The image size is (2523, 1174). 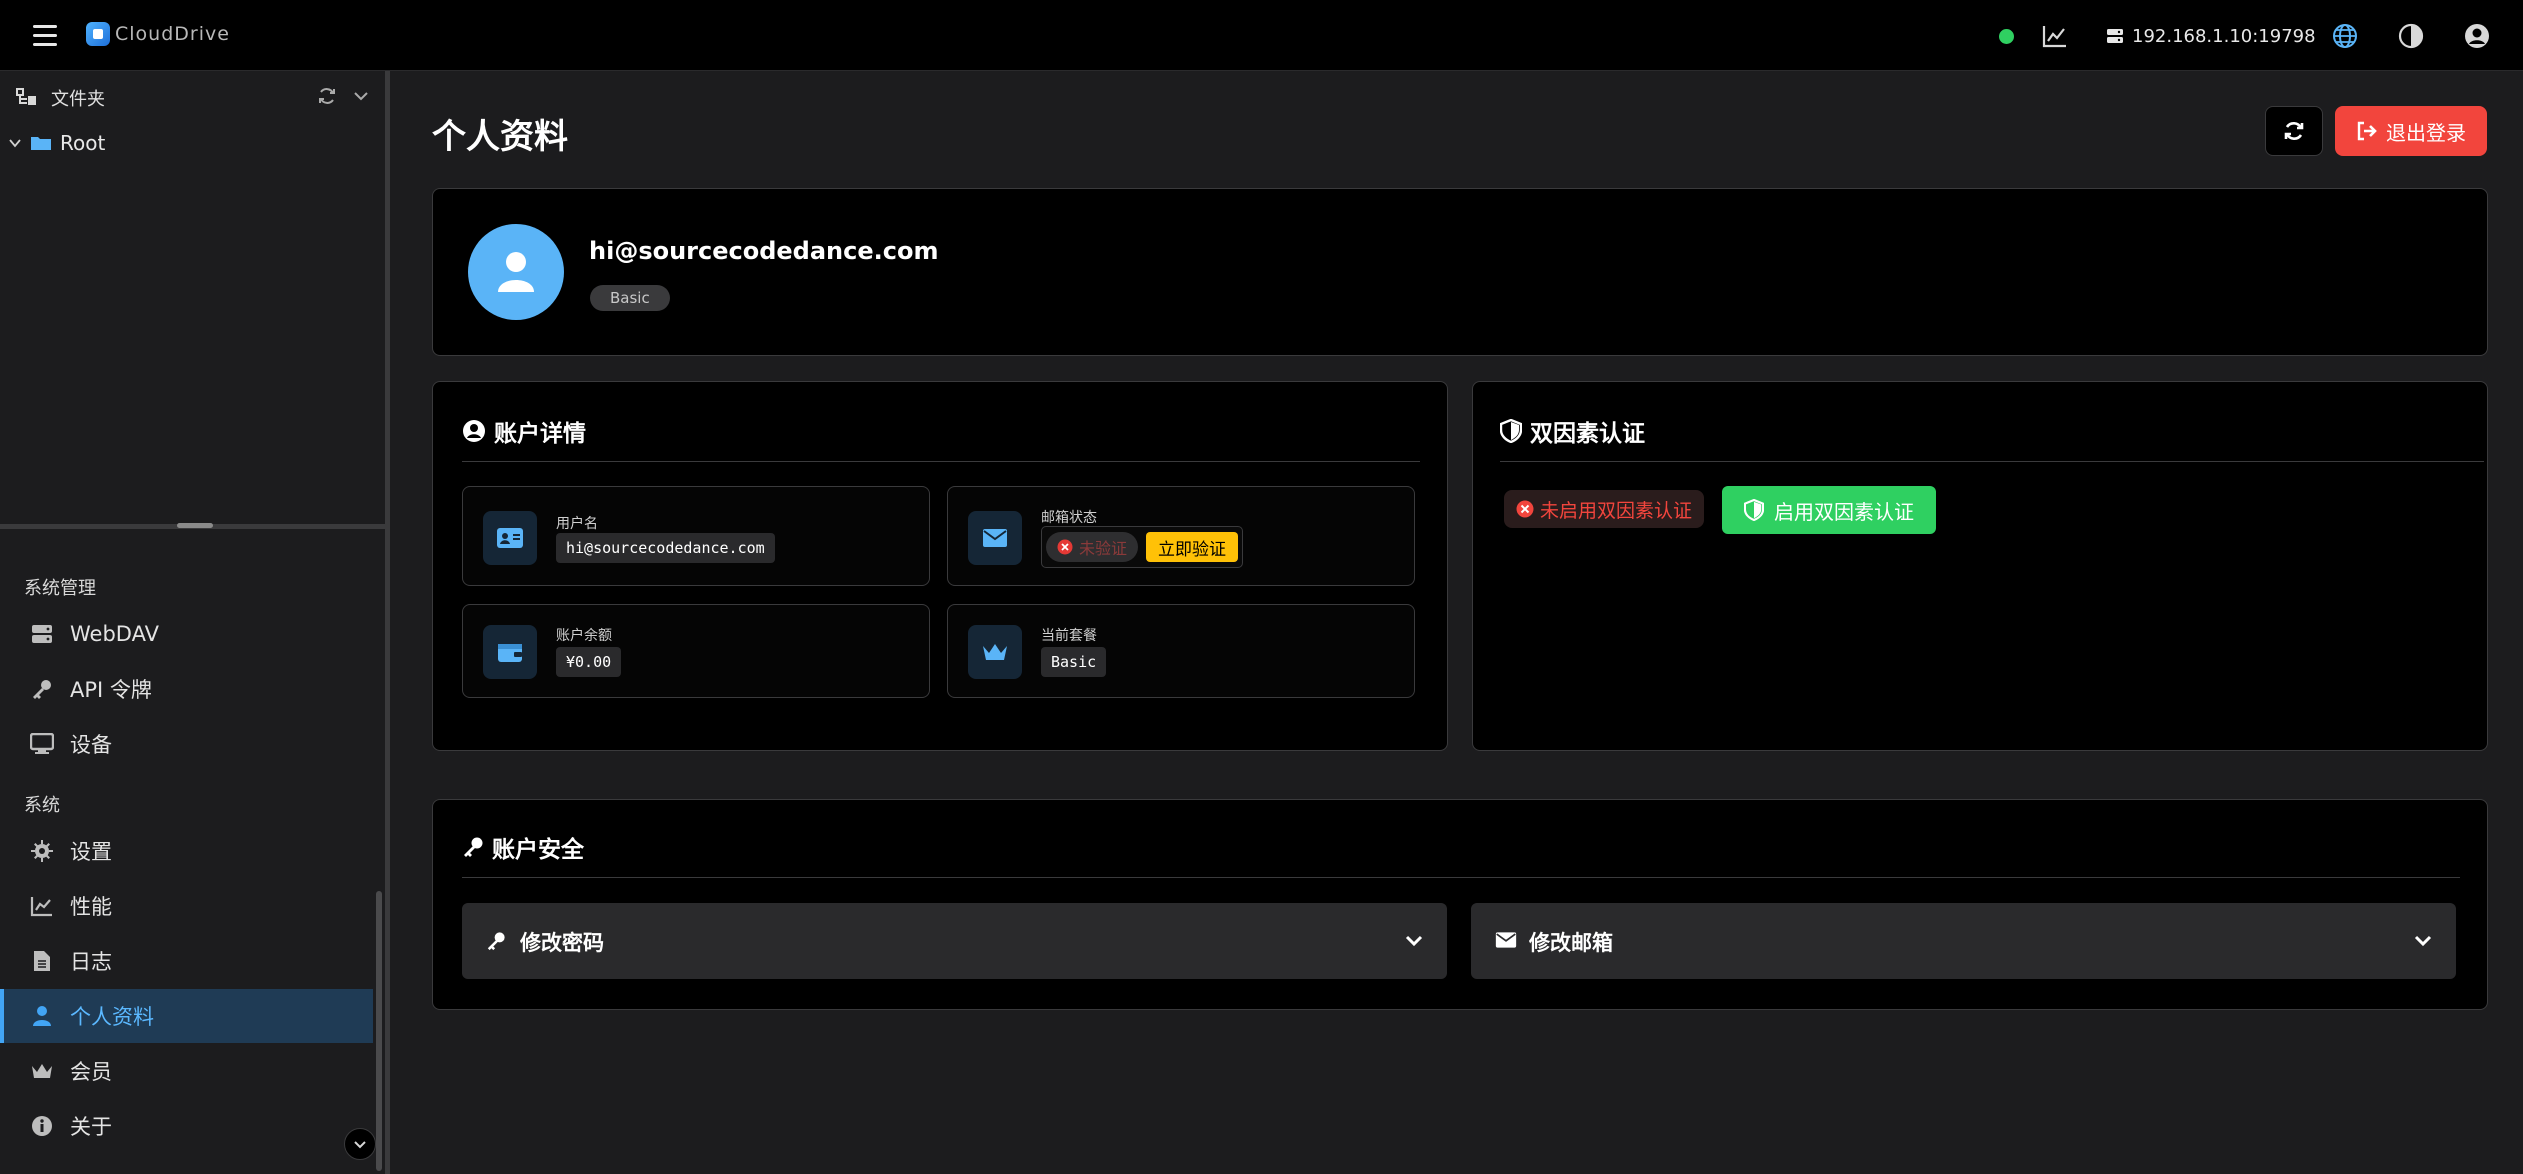 I want to click on info-icon, so click(x=42, y=1126).